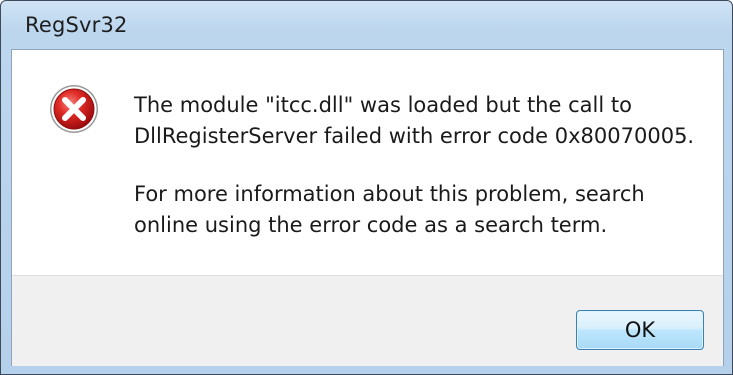  I want to click on ok-button: OK, so click(640, 330).